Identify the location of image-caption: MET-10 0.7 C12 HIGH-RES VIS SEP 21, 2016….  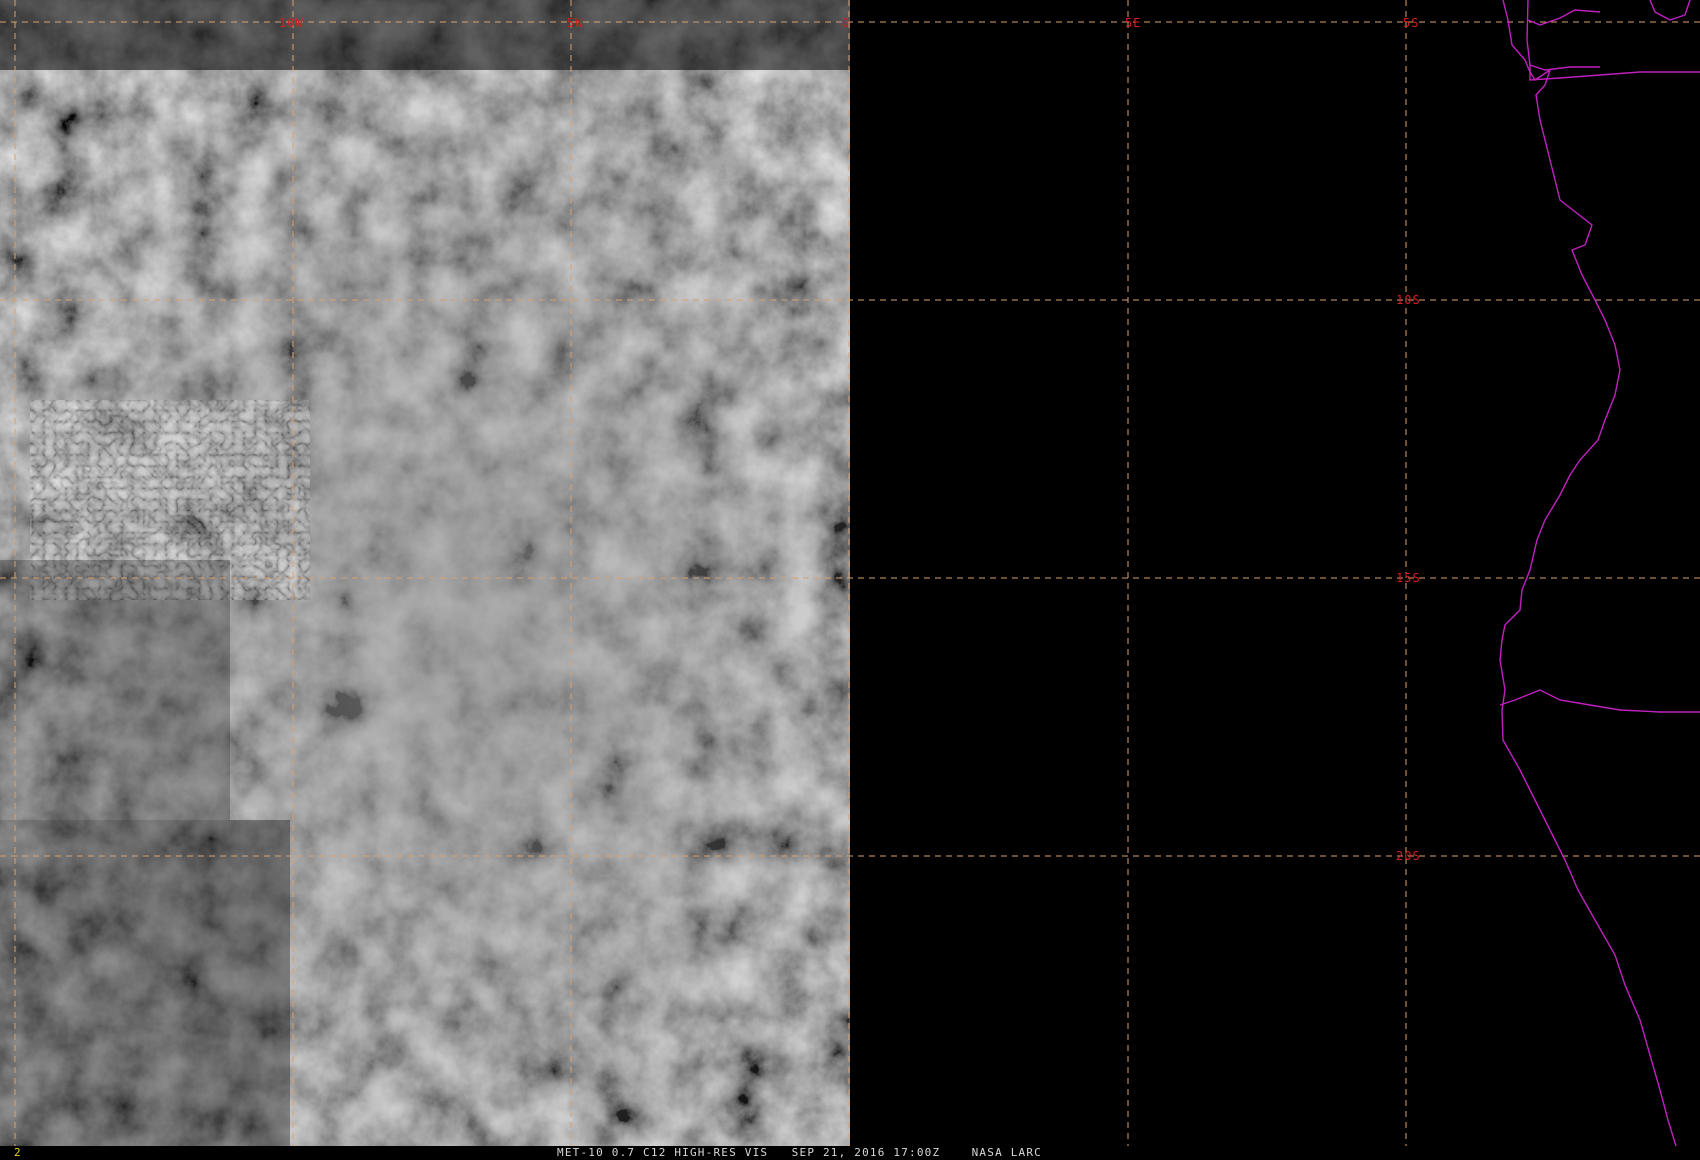
(799, 1152).